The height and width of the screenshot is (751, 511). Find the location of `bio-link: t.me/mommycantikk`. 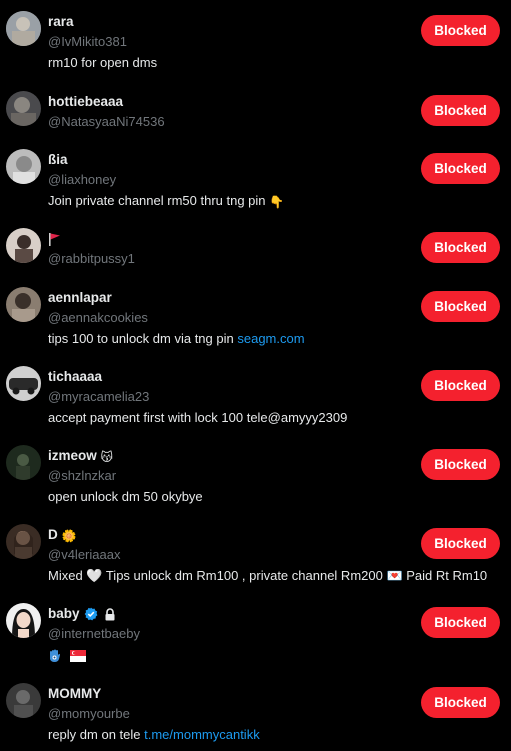

bio-link: t.me/mommycantikk is located at coordinates (202, 734).